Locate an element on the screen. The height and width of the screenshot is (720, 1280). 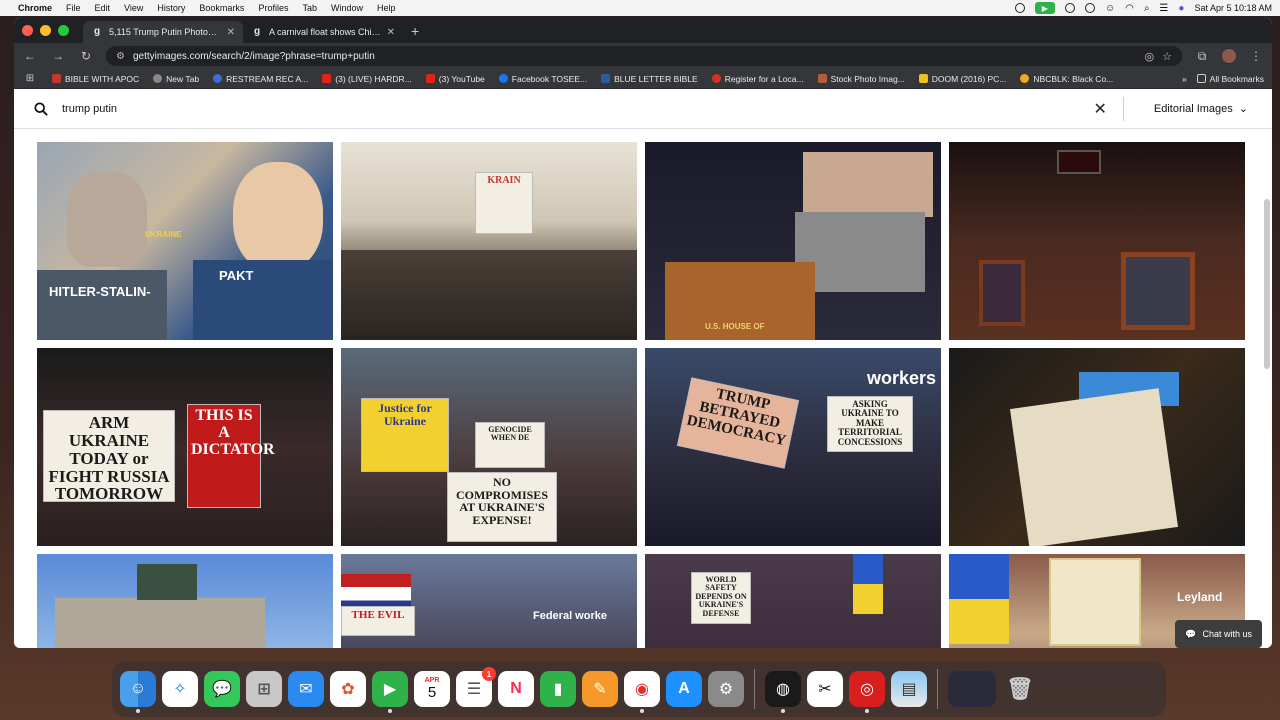
menu-profiles: Profiles is located at coordinates (273, 8).